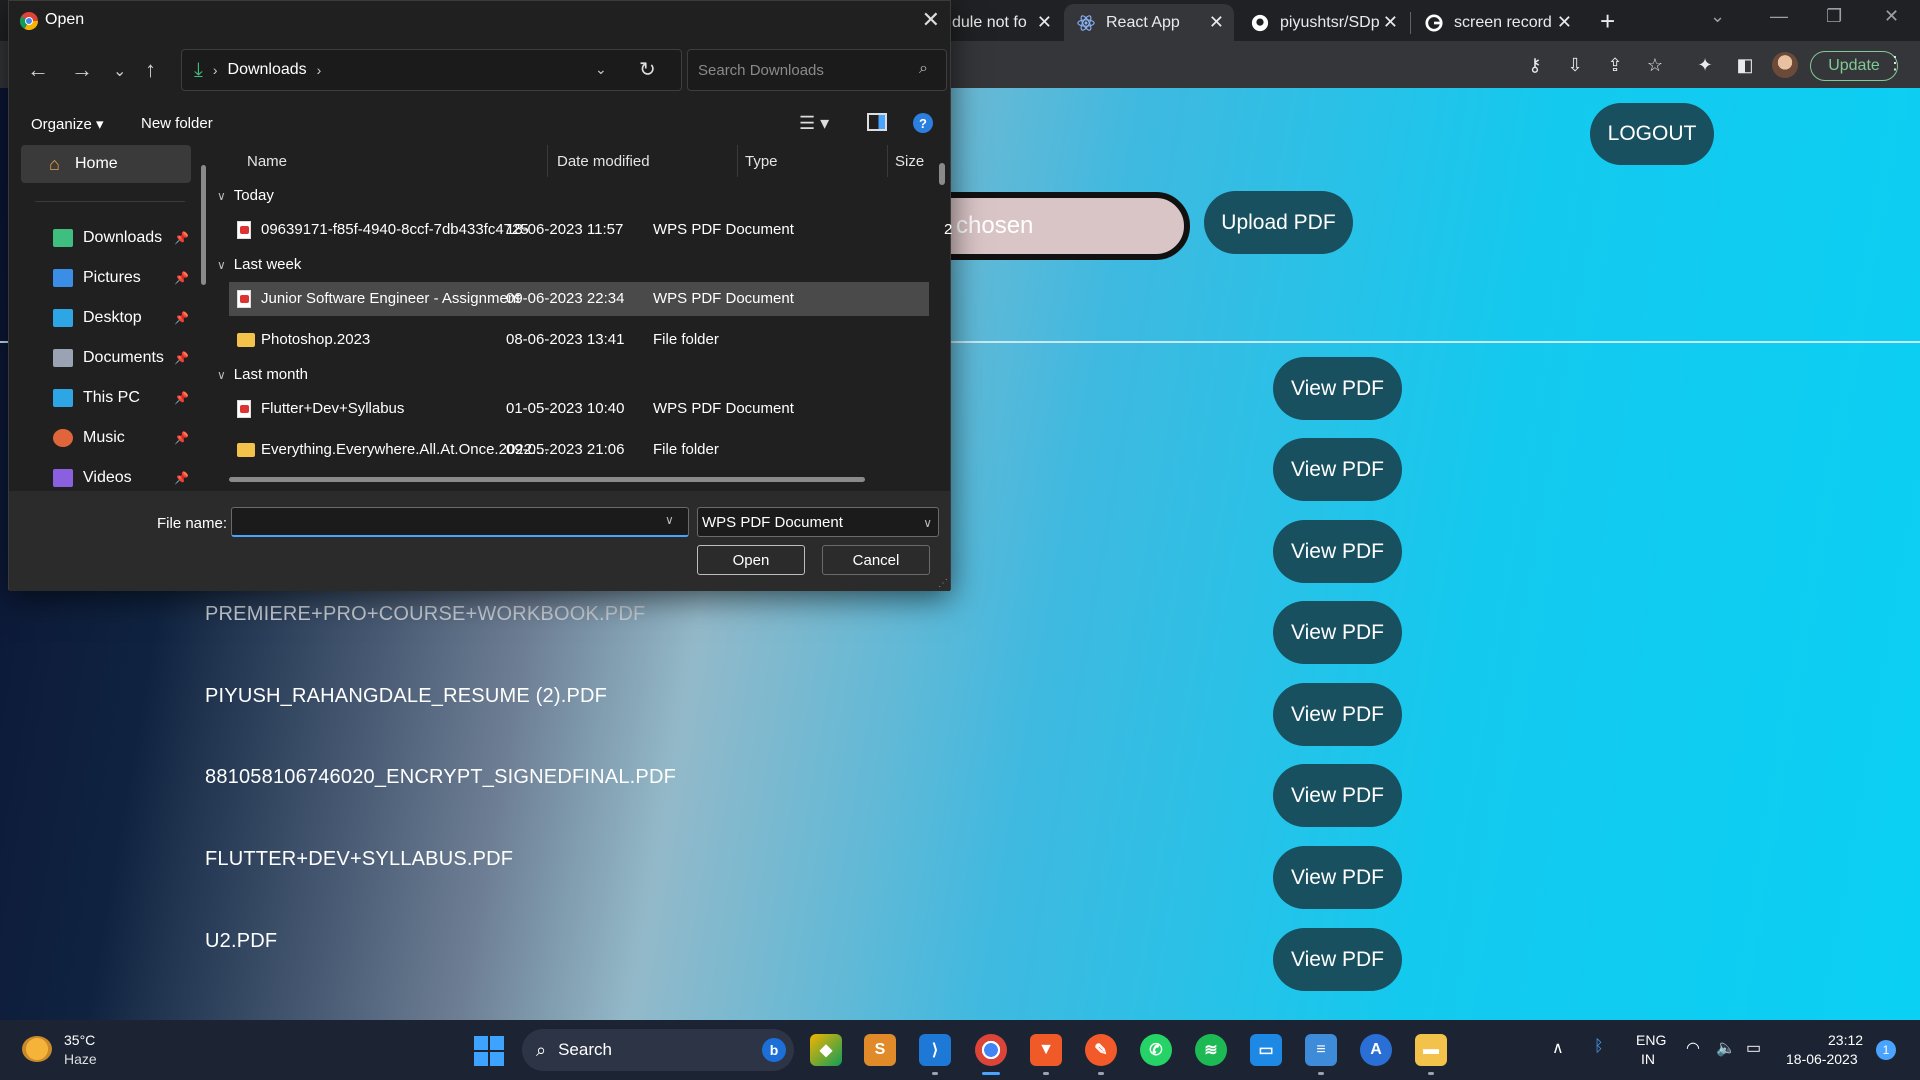 The height and width of the screenshot is (1080, 1920). Describe the element at coordinates (658, 1050) in the screenshot. I see `taskbar-search: ⌕ Search b` at that location.